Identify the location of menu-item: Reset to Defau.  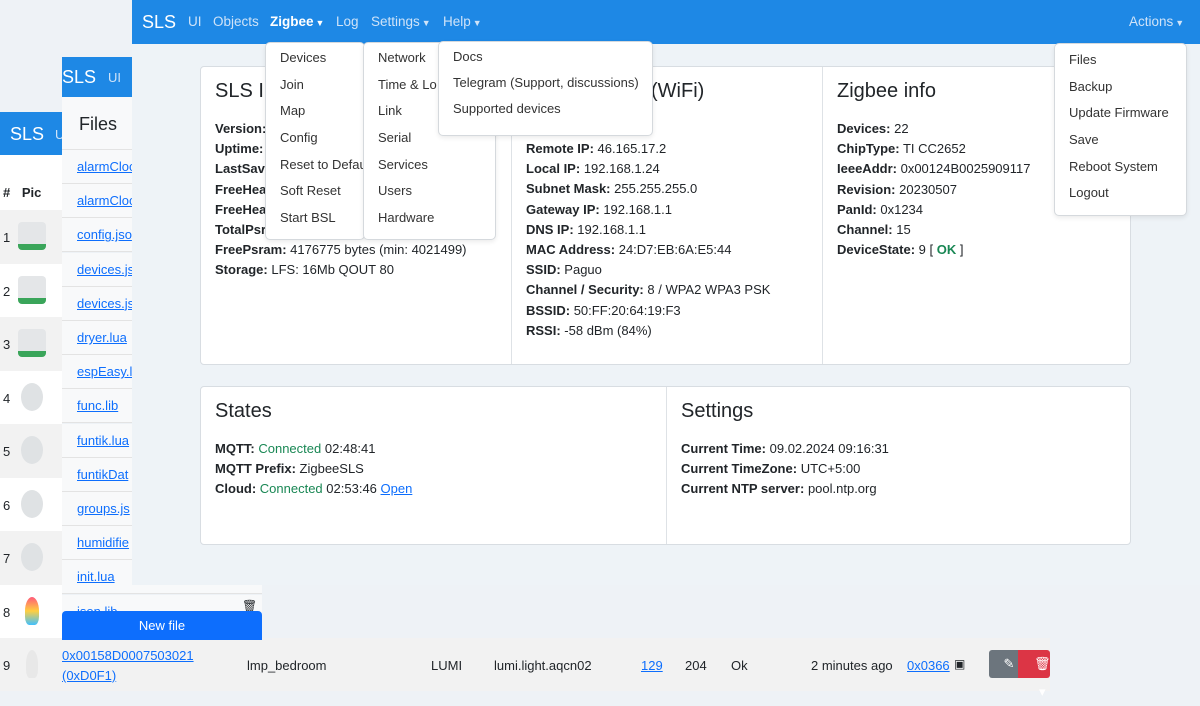
(315, 163).